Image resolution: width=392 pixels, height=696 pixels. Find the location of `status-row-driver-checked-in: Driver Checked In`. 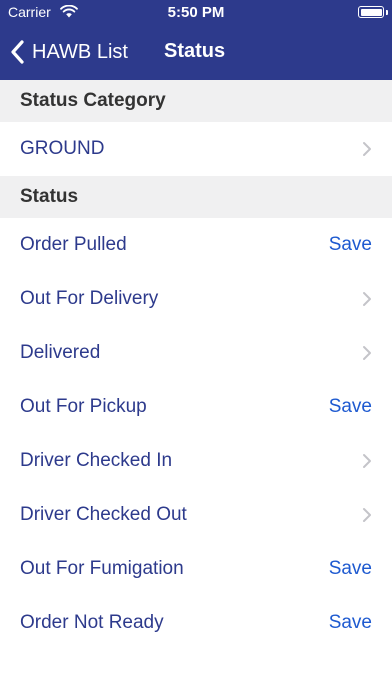

status-row-driver-checked-in: Driver Checked In is located at coordinates (196, 461).